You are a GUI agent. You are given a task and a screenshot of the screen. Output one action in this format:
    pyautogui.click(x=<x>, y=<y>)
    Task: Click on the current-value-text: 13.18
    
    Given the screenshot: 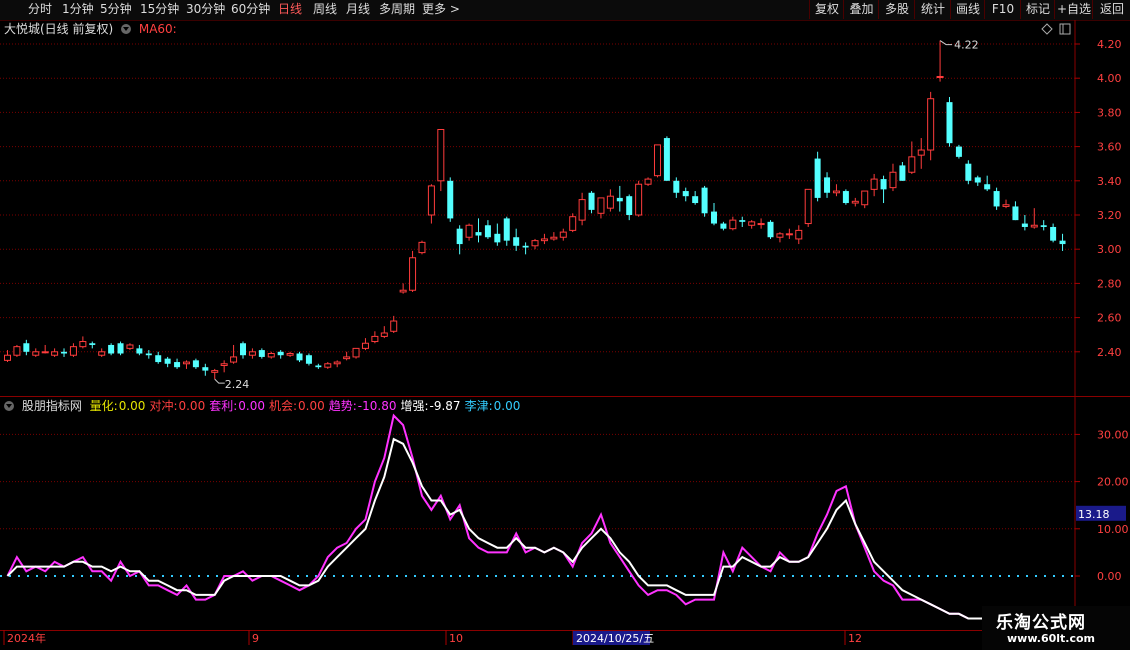 What is the action you would take?
    pyautogui.click(x=1094, y=514)
    